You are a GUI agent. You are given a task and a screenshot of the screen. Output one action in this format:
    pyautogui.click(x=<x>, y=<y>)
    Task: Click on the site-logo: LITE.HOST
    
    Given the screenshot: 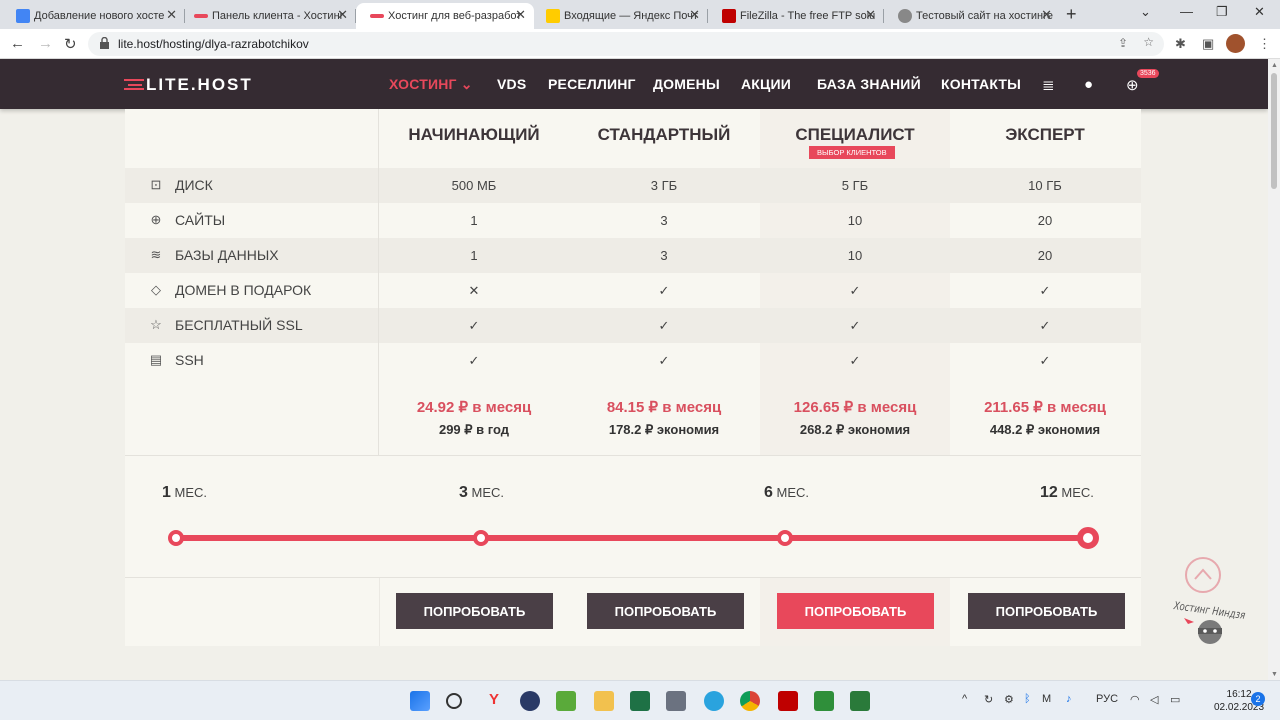 What is the action you would take?
    pyautogui.click(x=188, y=85)
    